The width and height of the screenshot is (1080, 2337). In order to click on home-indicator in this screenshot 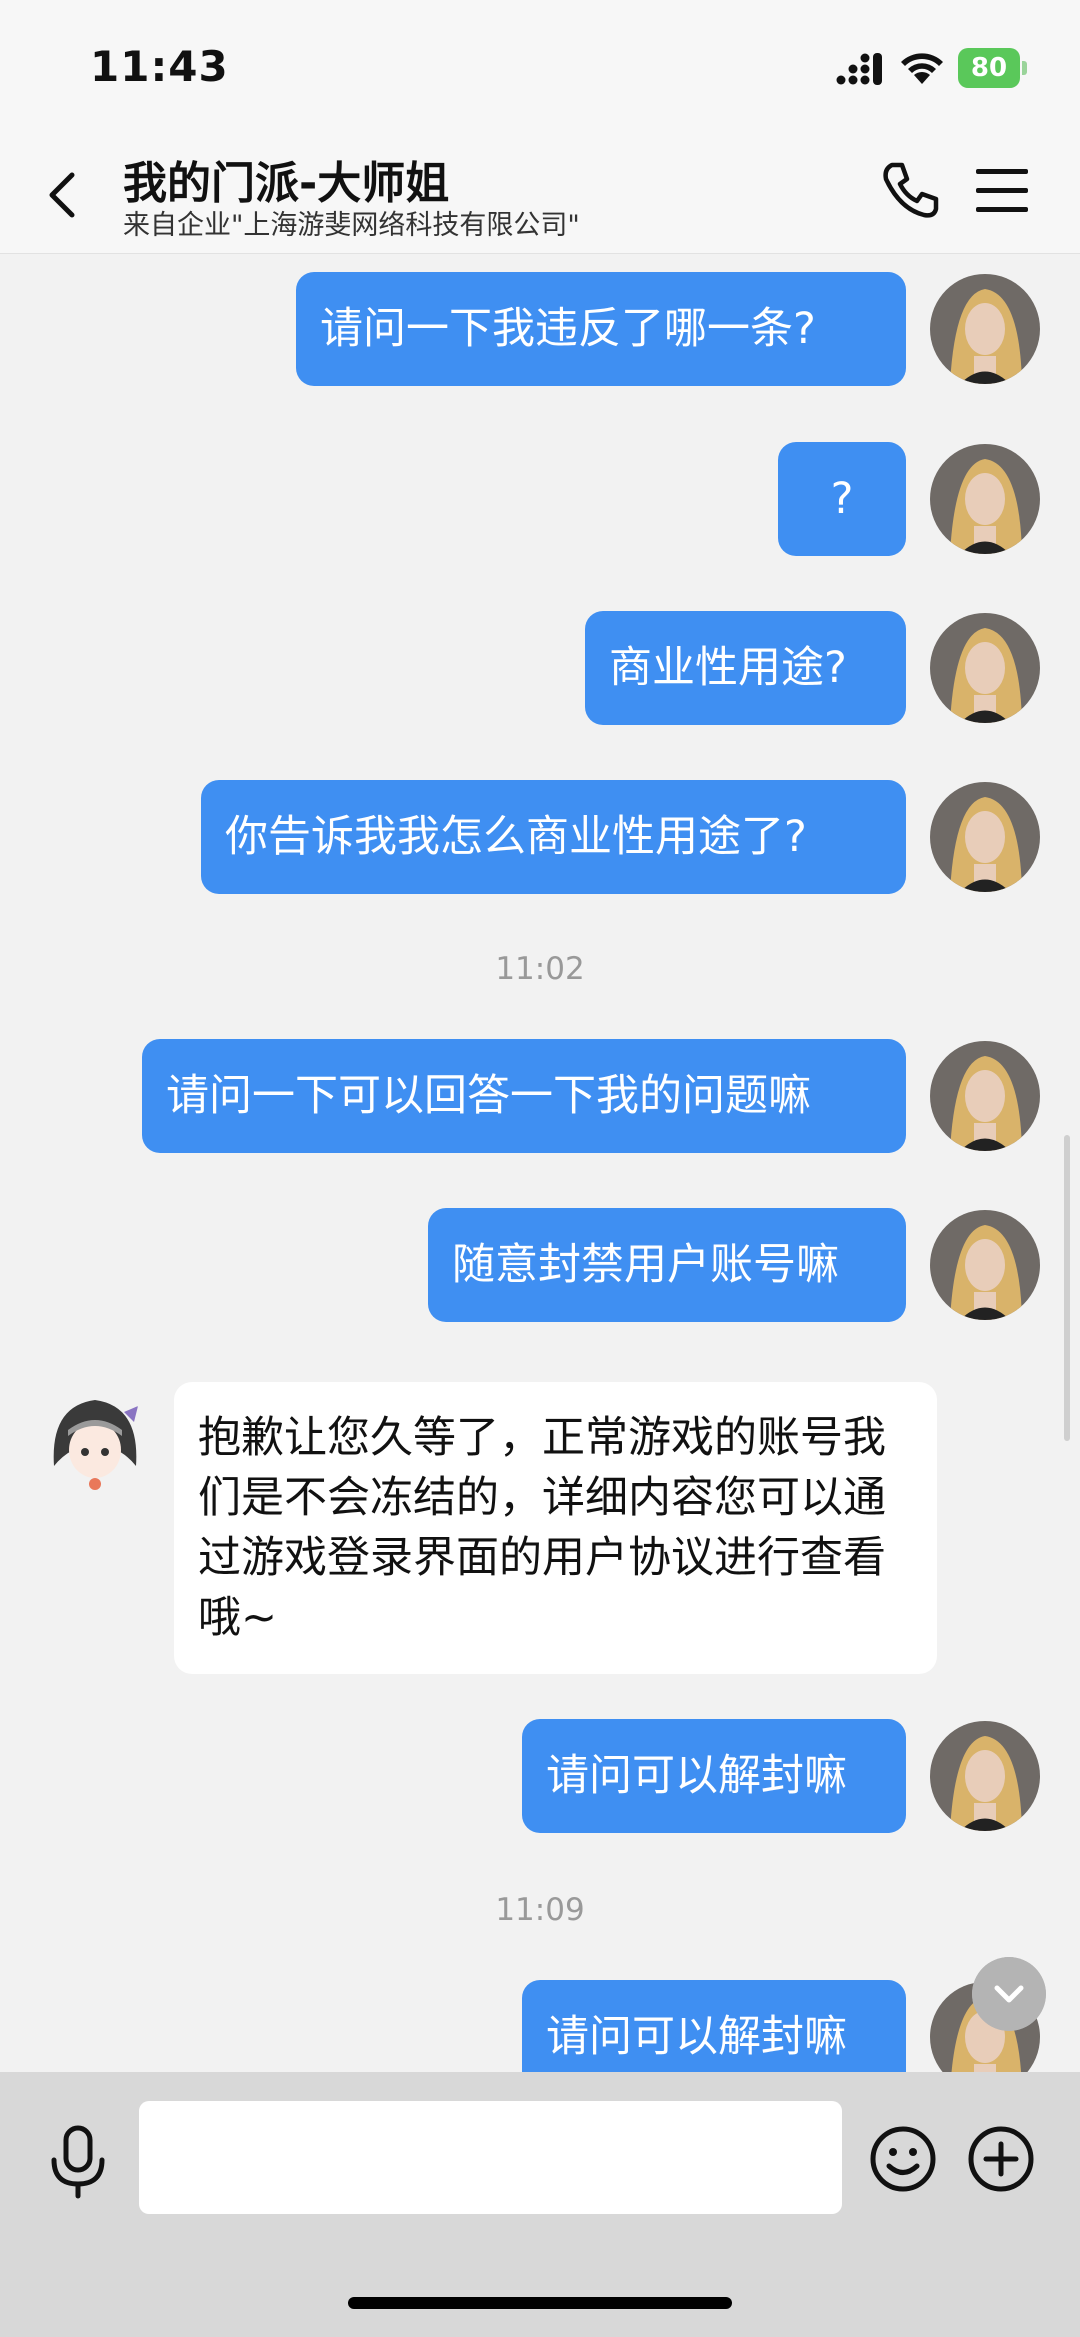, I will do `click(540, 2303)`.